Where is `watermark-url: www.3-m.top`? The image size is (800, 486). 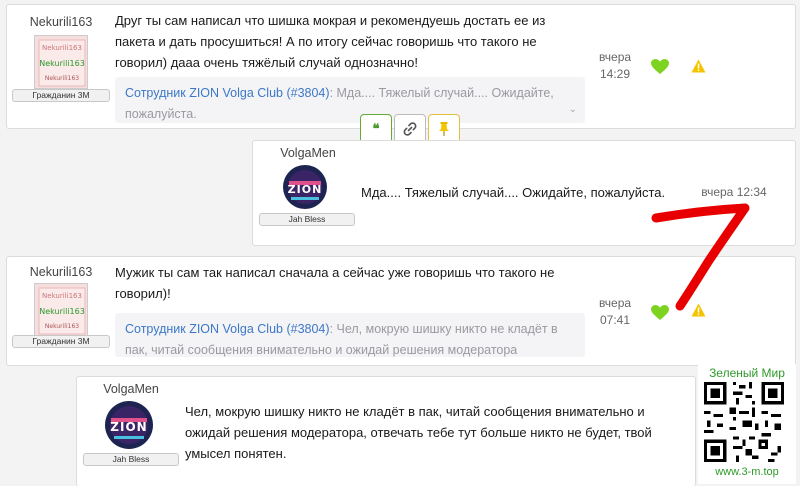 watermark-url: www.3-m.top is located at coordinates (747, 472).